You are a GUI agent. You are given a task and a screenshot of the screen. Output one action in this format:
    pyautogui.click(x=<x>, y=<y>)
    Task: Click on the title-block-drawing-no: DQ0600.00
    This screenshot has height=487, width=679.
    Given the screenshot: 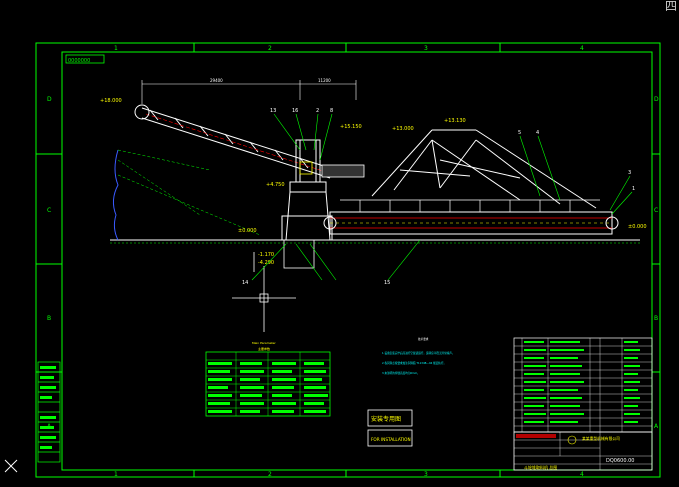 What is the action you would take?
    pyautogui.click(x=620, y=461)
    